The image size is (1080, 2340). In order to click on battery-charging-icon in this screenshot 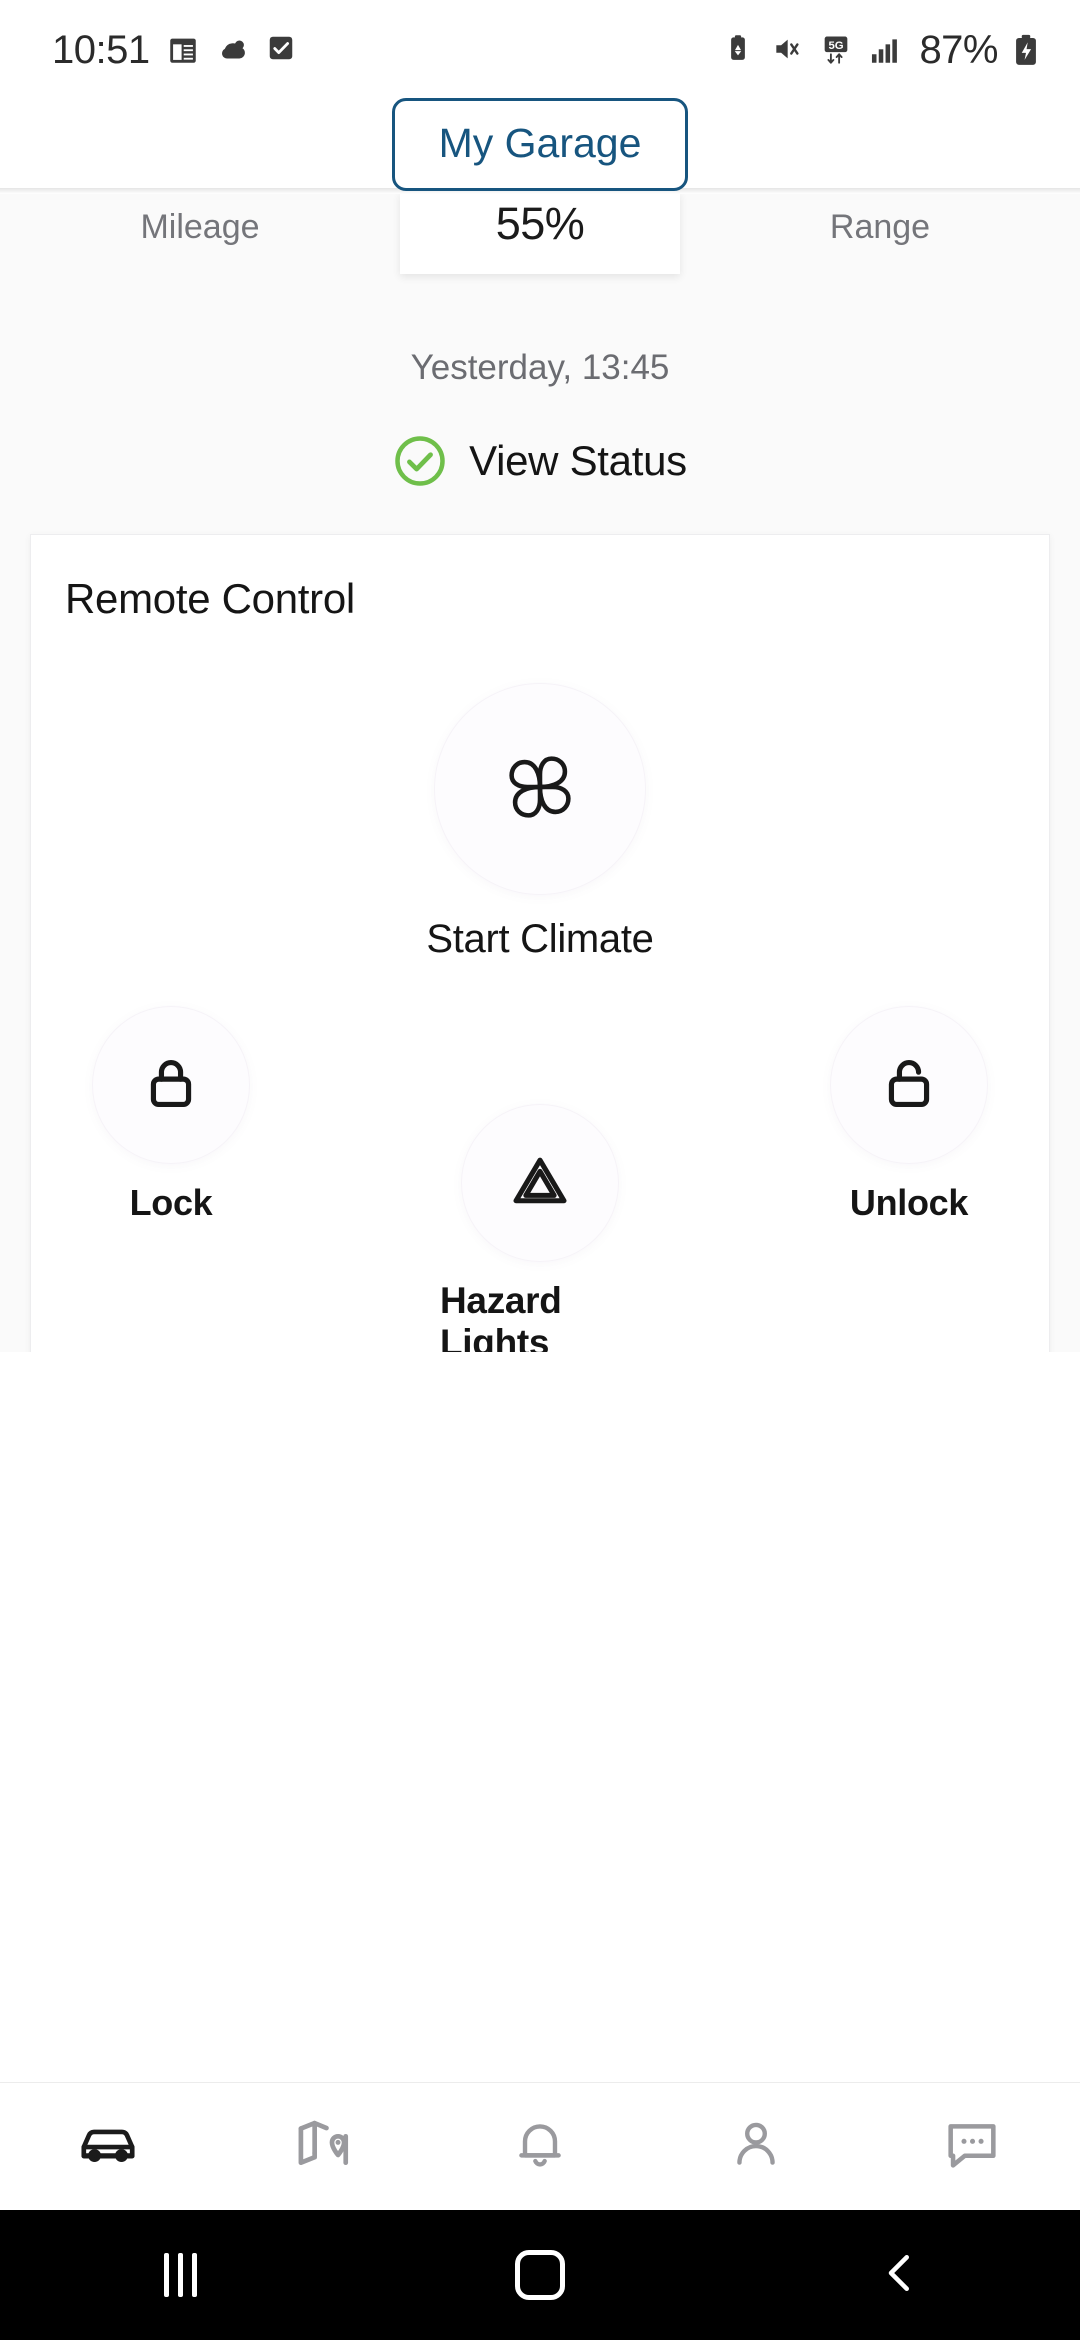, I will do `click(1029, 50)`.